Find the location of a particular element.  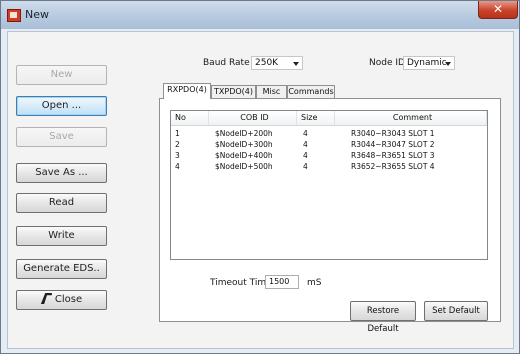

generate-eds-button: Generate EDS.. is located at coordinates (61, 269).